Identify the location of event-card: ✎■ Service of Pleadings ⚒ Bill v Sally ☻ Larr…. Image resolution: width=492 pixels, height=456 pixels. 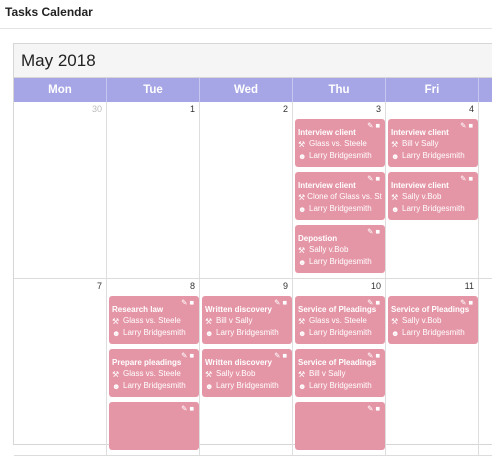
(340, 373).